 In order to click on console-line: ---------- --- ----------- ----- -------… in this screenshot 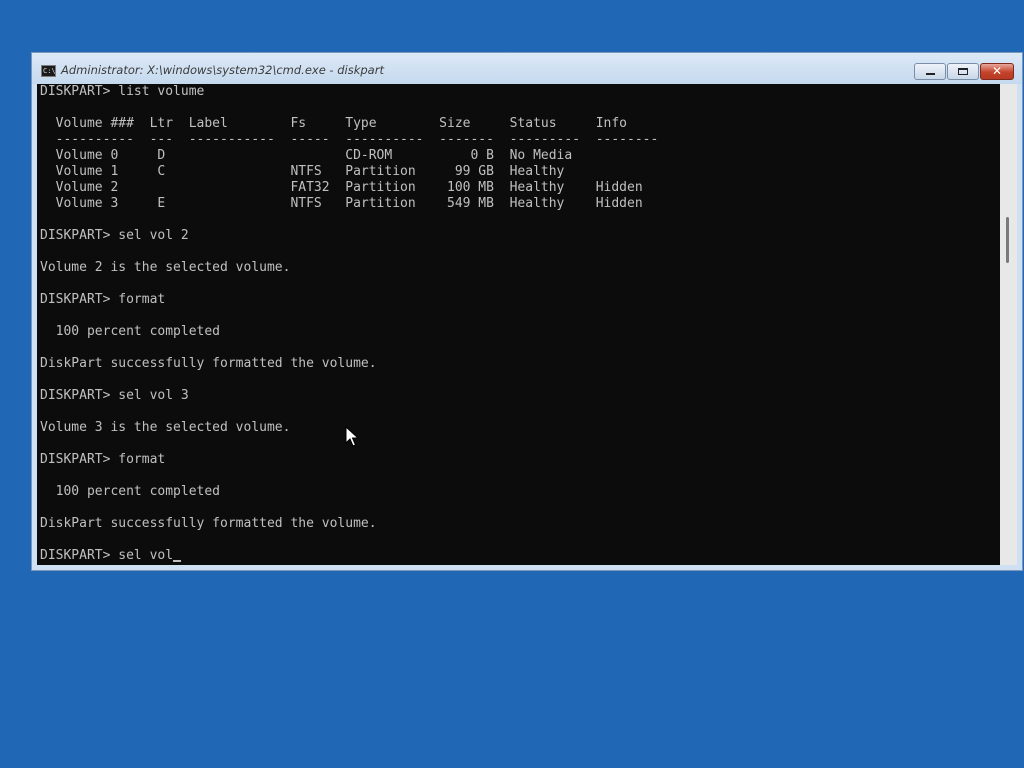, I will do `click(349, 139)`.